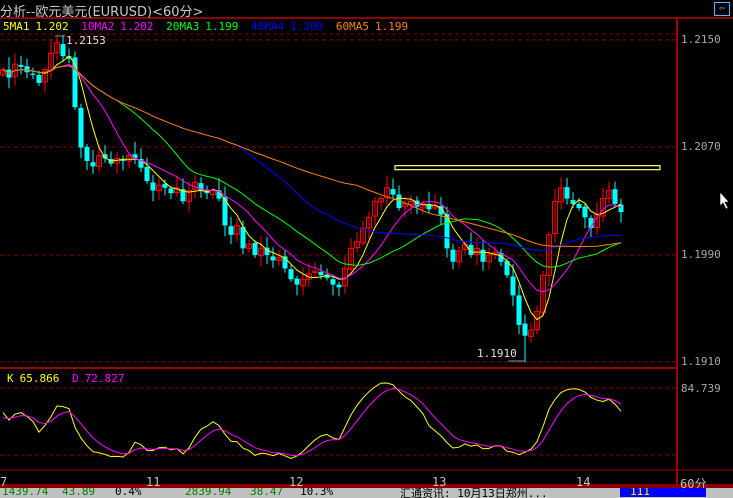 This screenshot has width=733, height=498. Describe the element at coordinates (25, 493) in the screenshot. I see `status-value: 1439.74` at that location.